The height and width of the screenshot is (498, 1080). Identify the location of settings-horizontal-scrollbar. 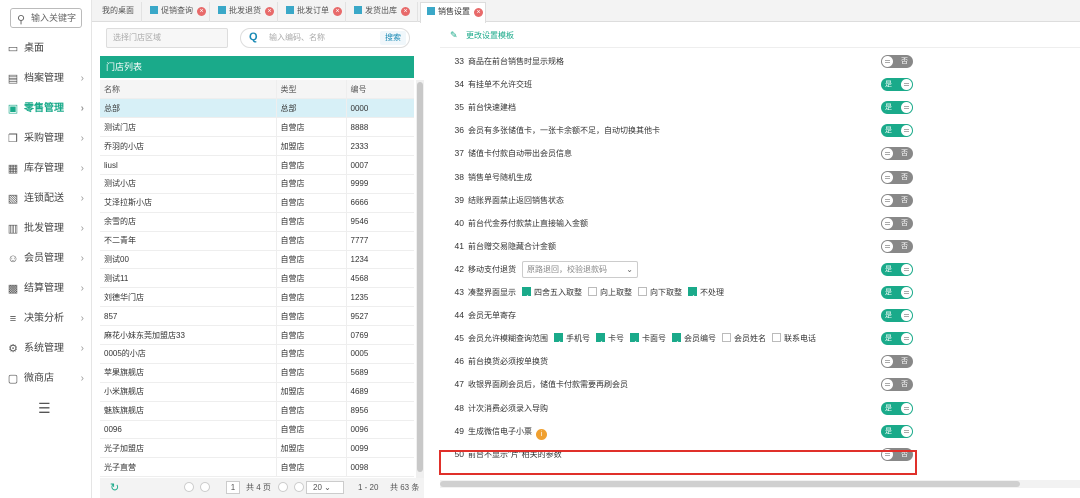
(760, 484).